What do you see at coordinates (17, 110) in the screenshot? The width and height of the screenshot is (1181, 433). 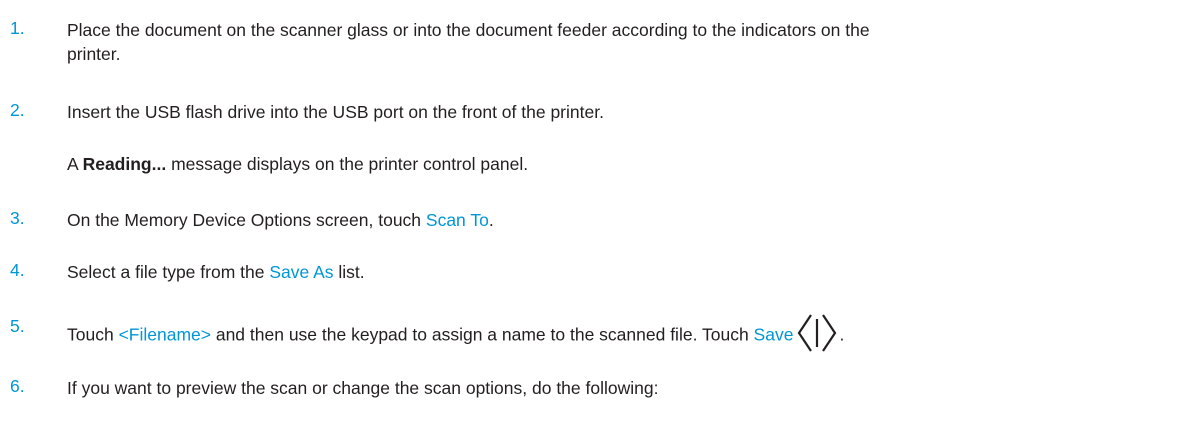 I see `step-number: 2.` at bounding box center [17, 110].